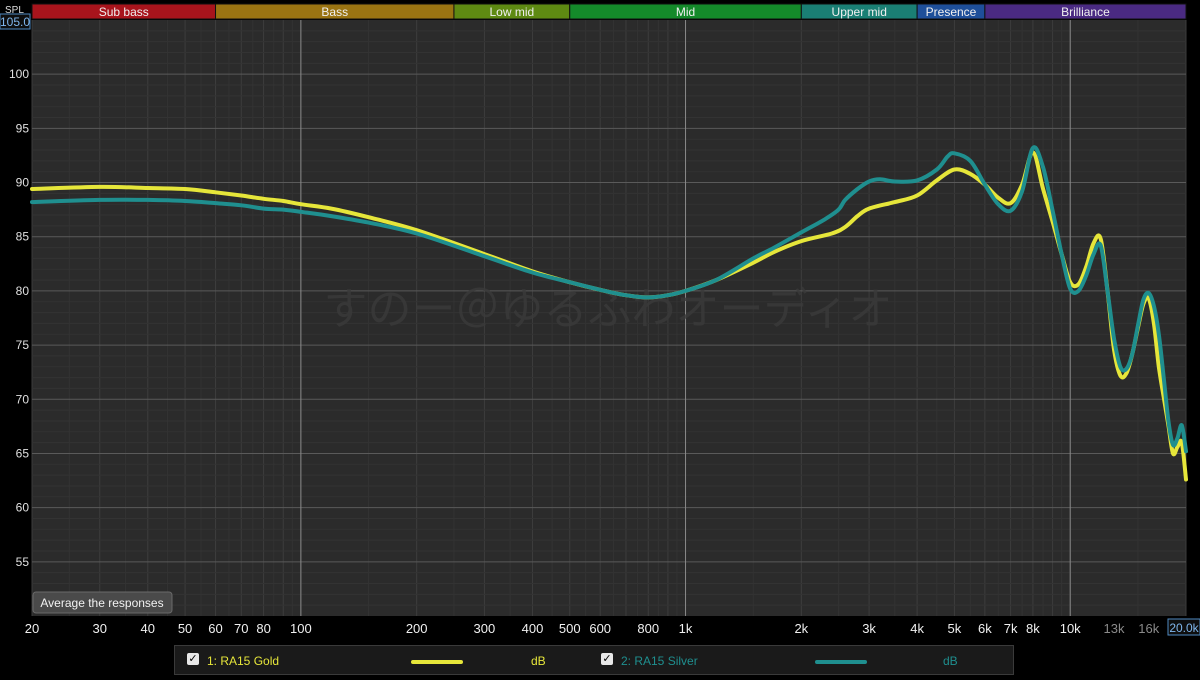  Describe the element at coordinates (1070, 628) in the screenshot. I see `x-tick-label: 10k` at that location.